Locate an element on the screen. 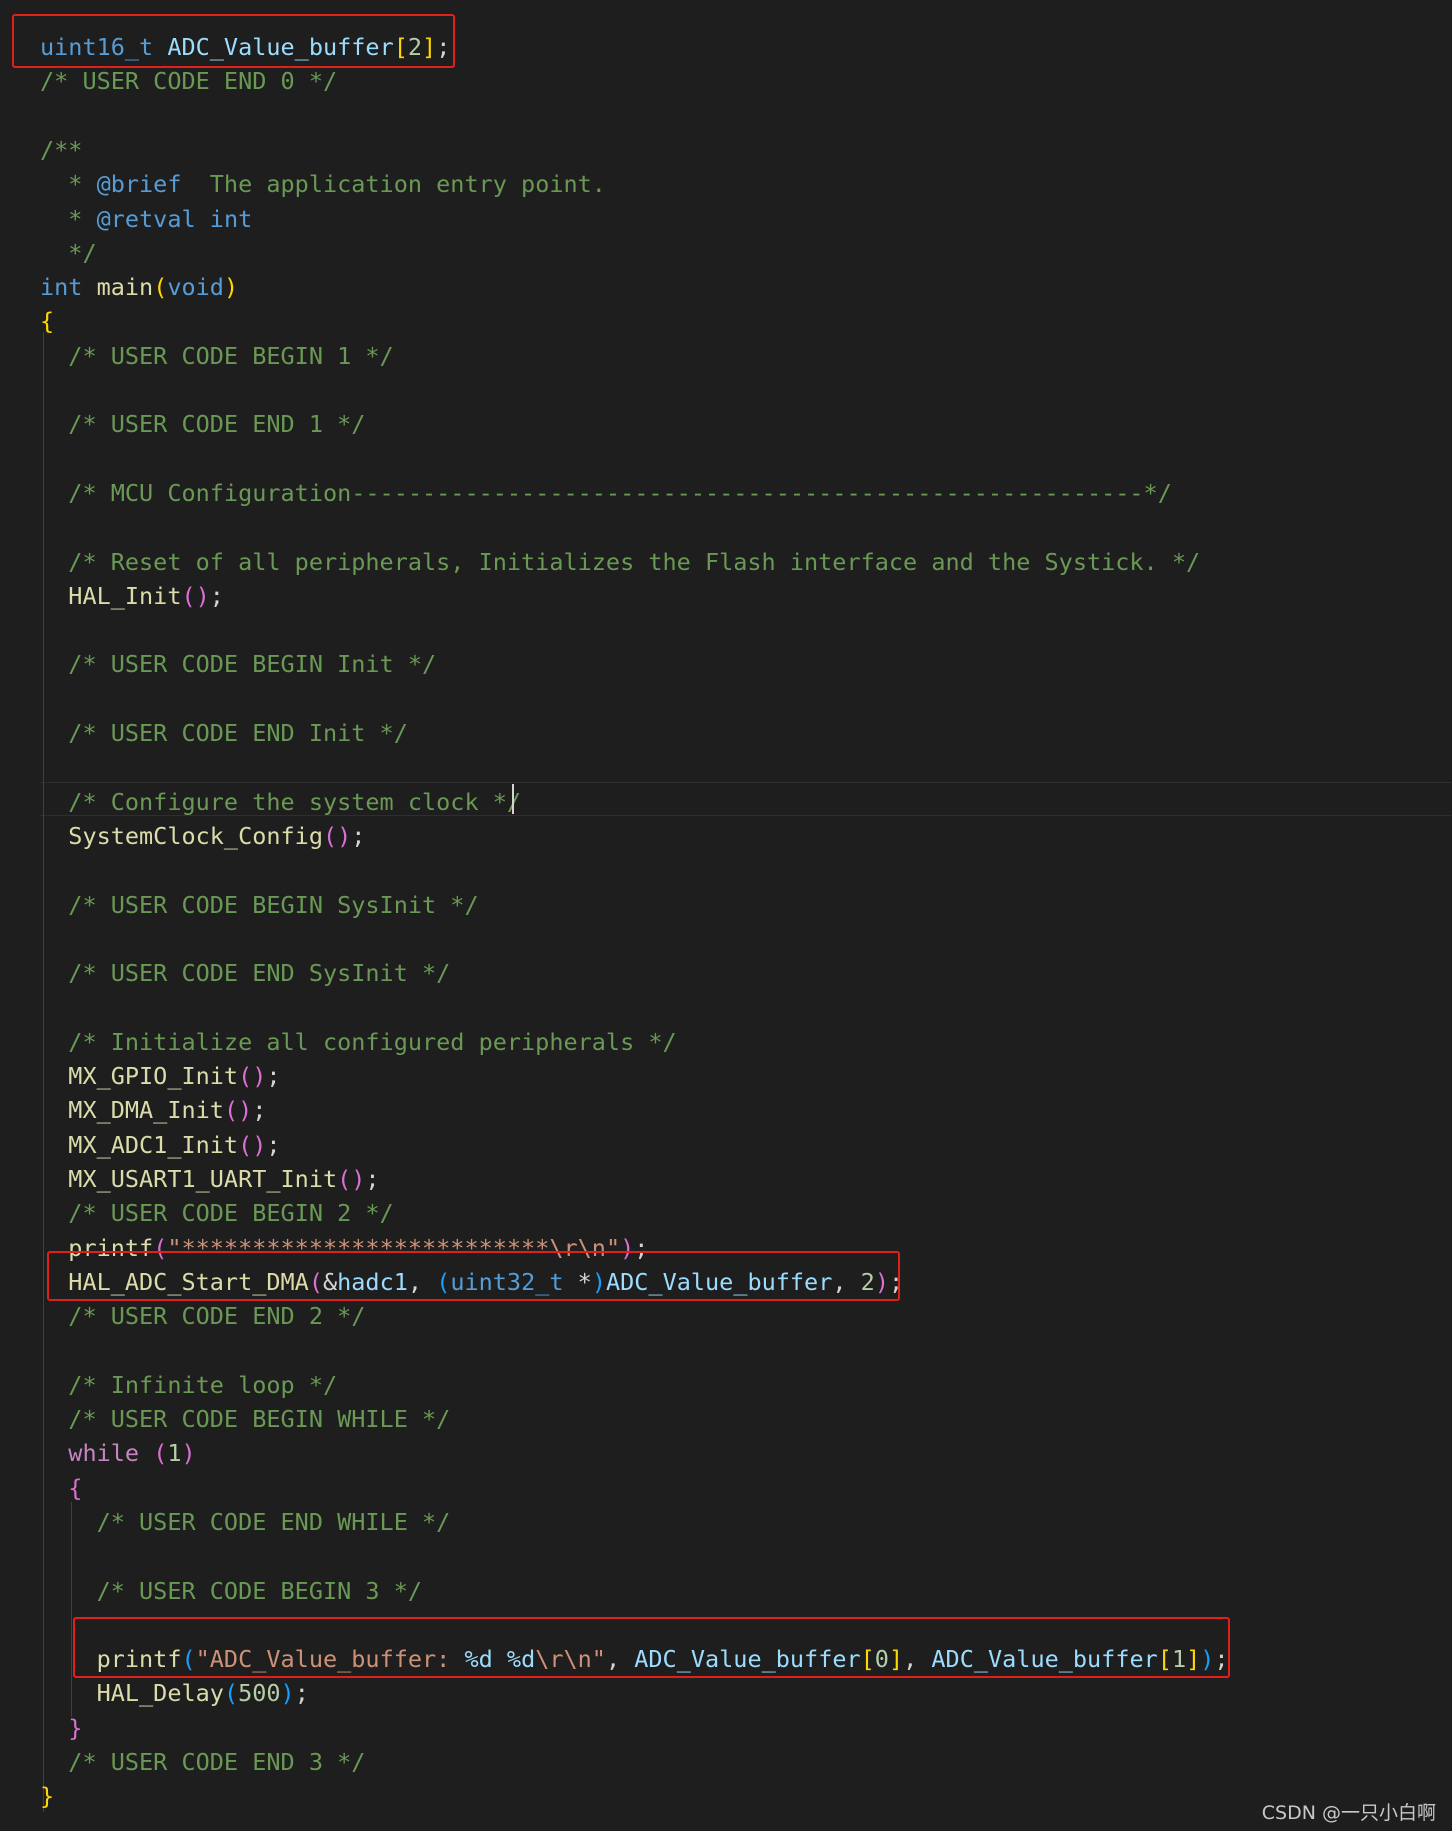 The image size is (1452, 1831). code-line: SystemClock_Config(); is located at coordinates (202, 836).